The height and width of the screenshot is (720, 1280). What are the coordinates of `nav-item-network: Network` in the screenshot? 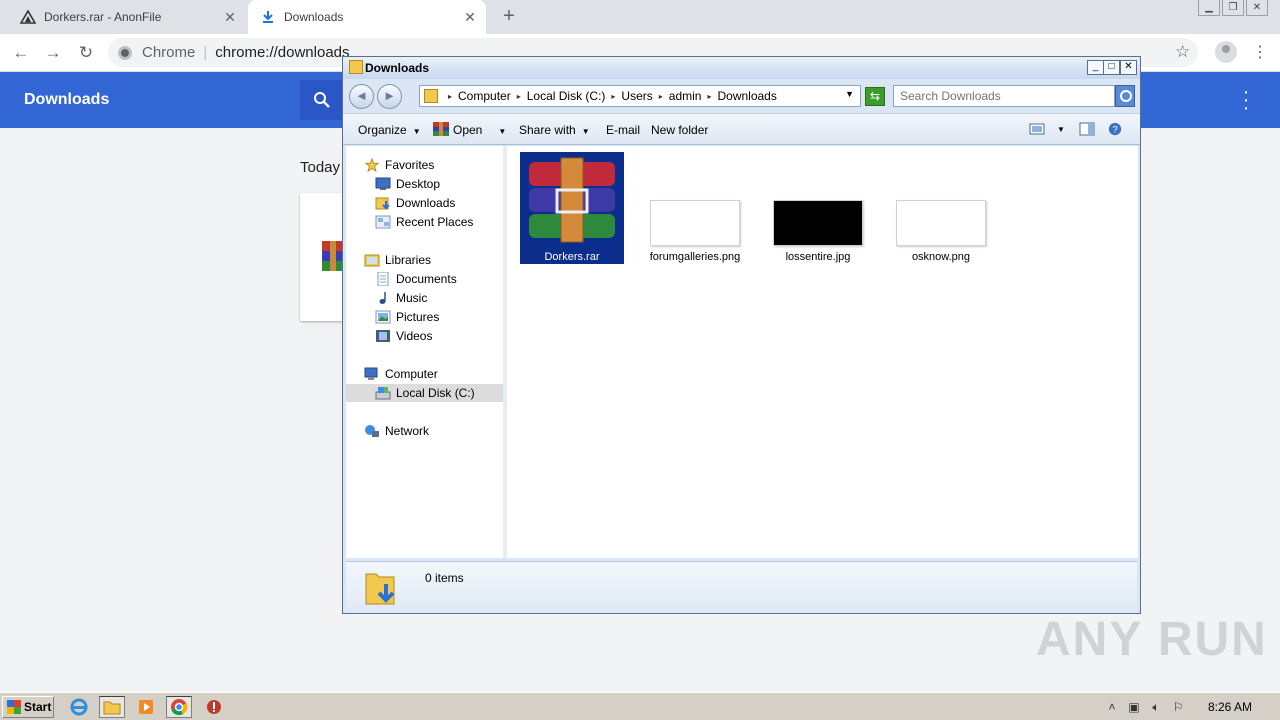 It's located at (396, 431).